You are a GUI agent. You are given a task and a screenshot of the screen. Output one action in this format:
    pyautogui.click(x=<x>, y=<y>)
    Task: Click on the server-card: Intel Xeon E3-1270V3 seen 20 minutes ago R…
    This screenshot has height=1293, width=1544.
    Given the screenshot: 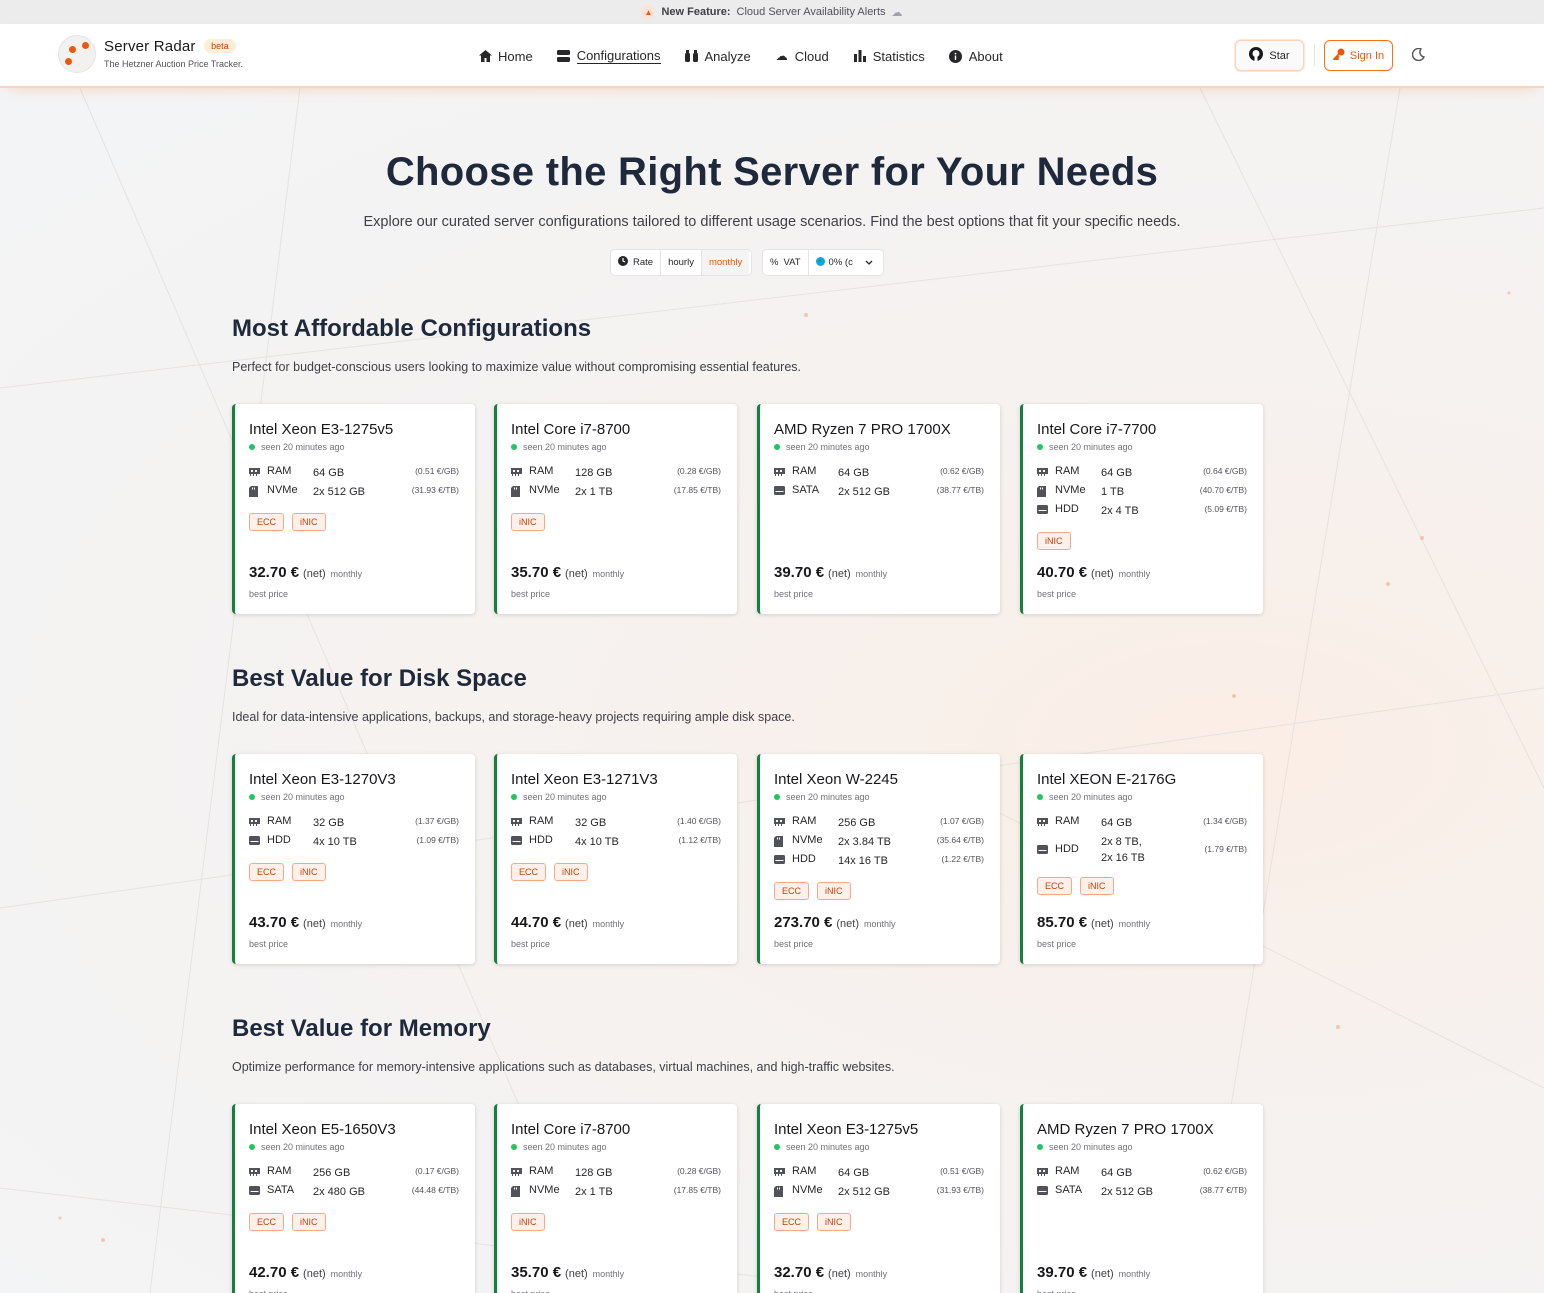 What is the action you would take?
    pyautogui.click(x=353, y=859)
    